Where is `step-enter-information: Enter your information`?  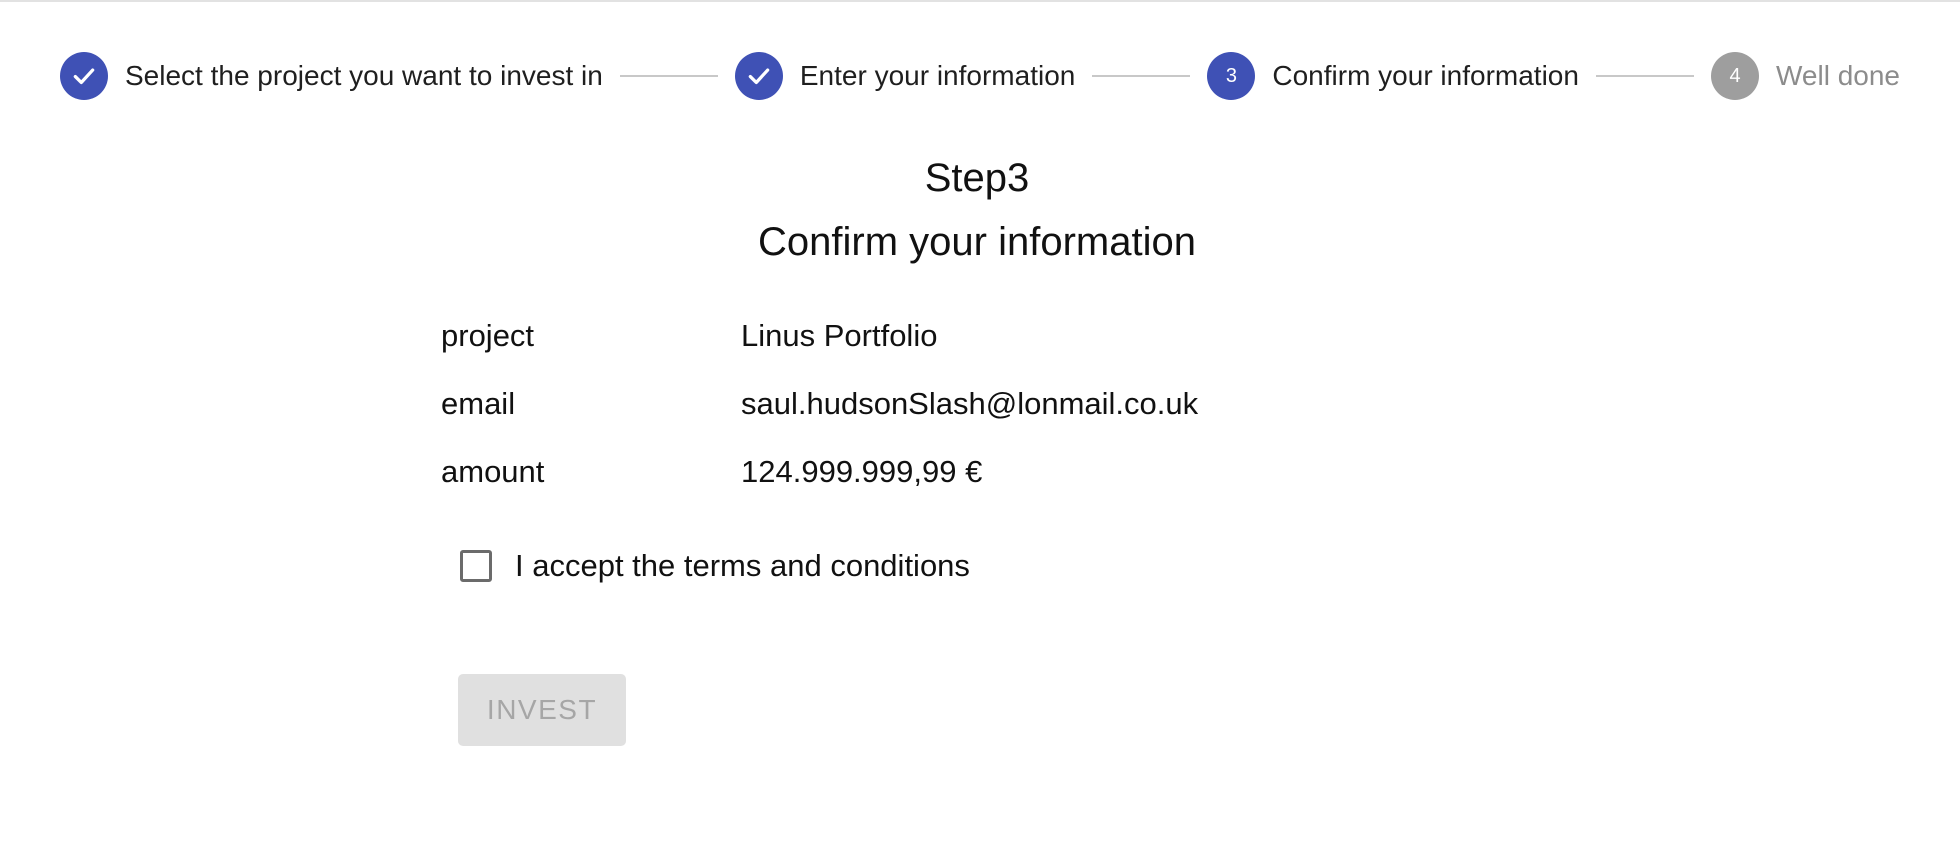 step-enter-information: Enter your information is located at coordinates (905, 76).